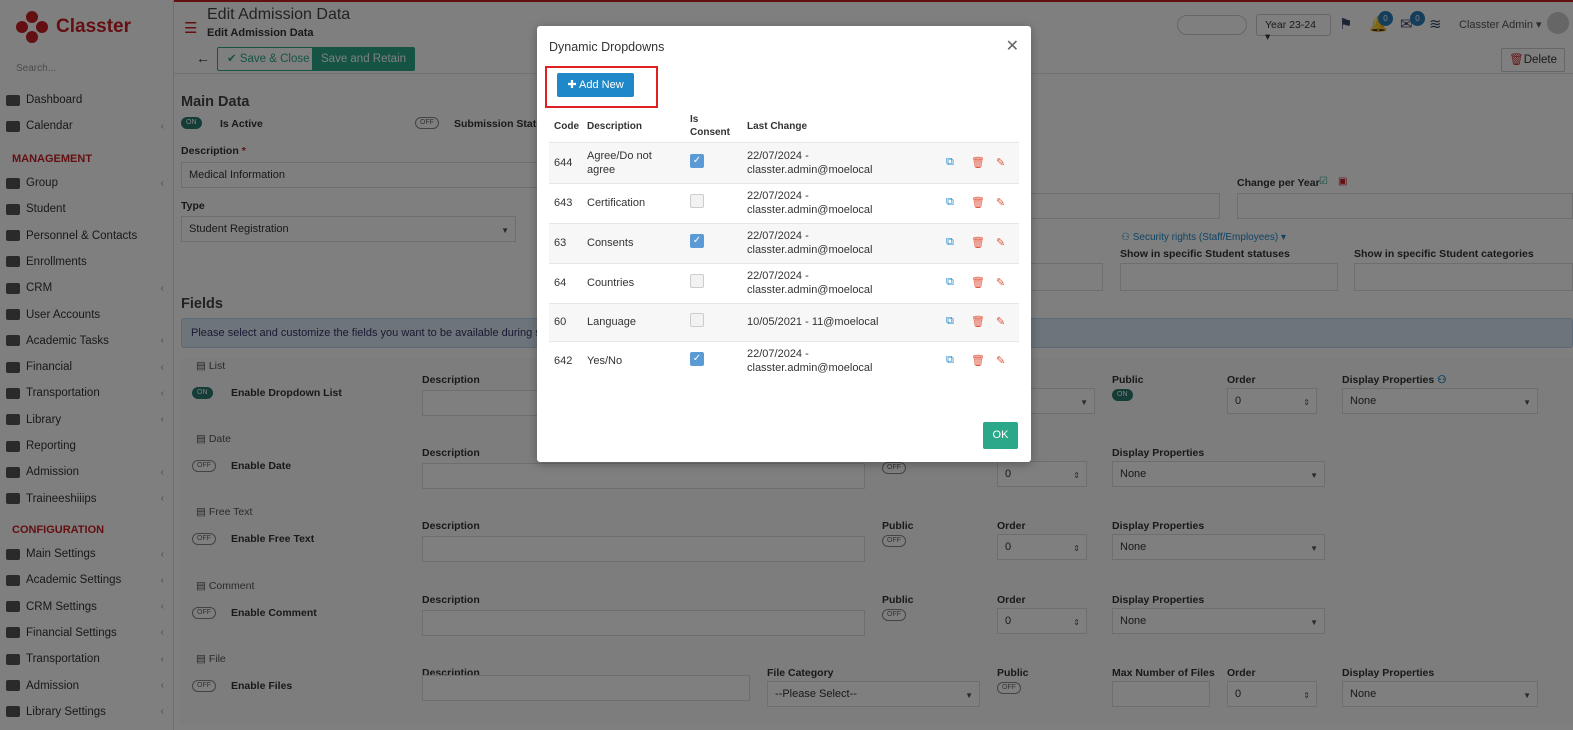 The width and height of the screenshot is (1573, 730). Describe the element at coordinates (610, 243) in the screenshot. I see `row-description: Consents` at that location.